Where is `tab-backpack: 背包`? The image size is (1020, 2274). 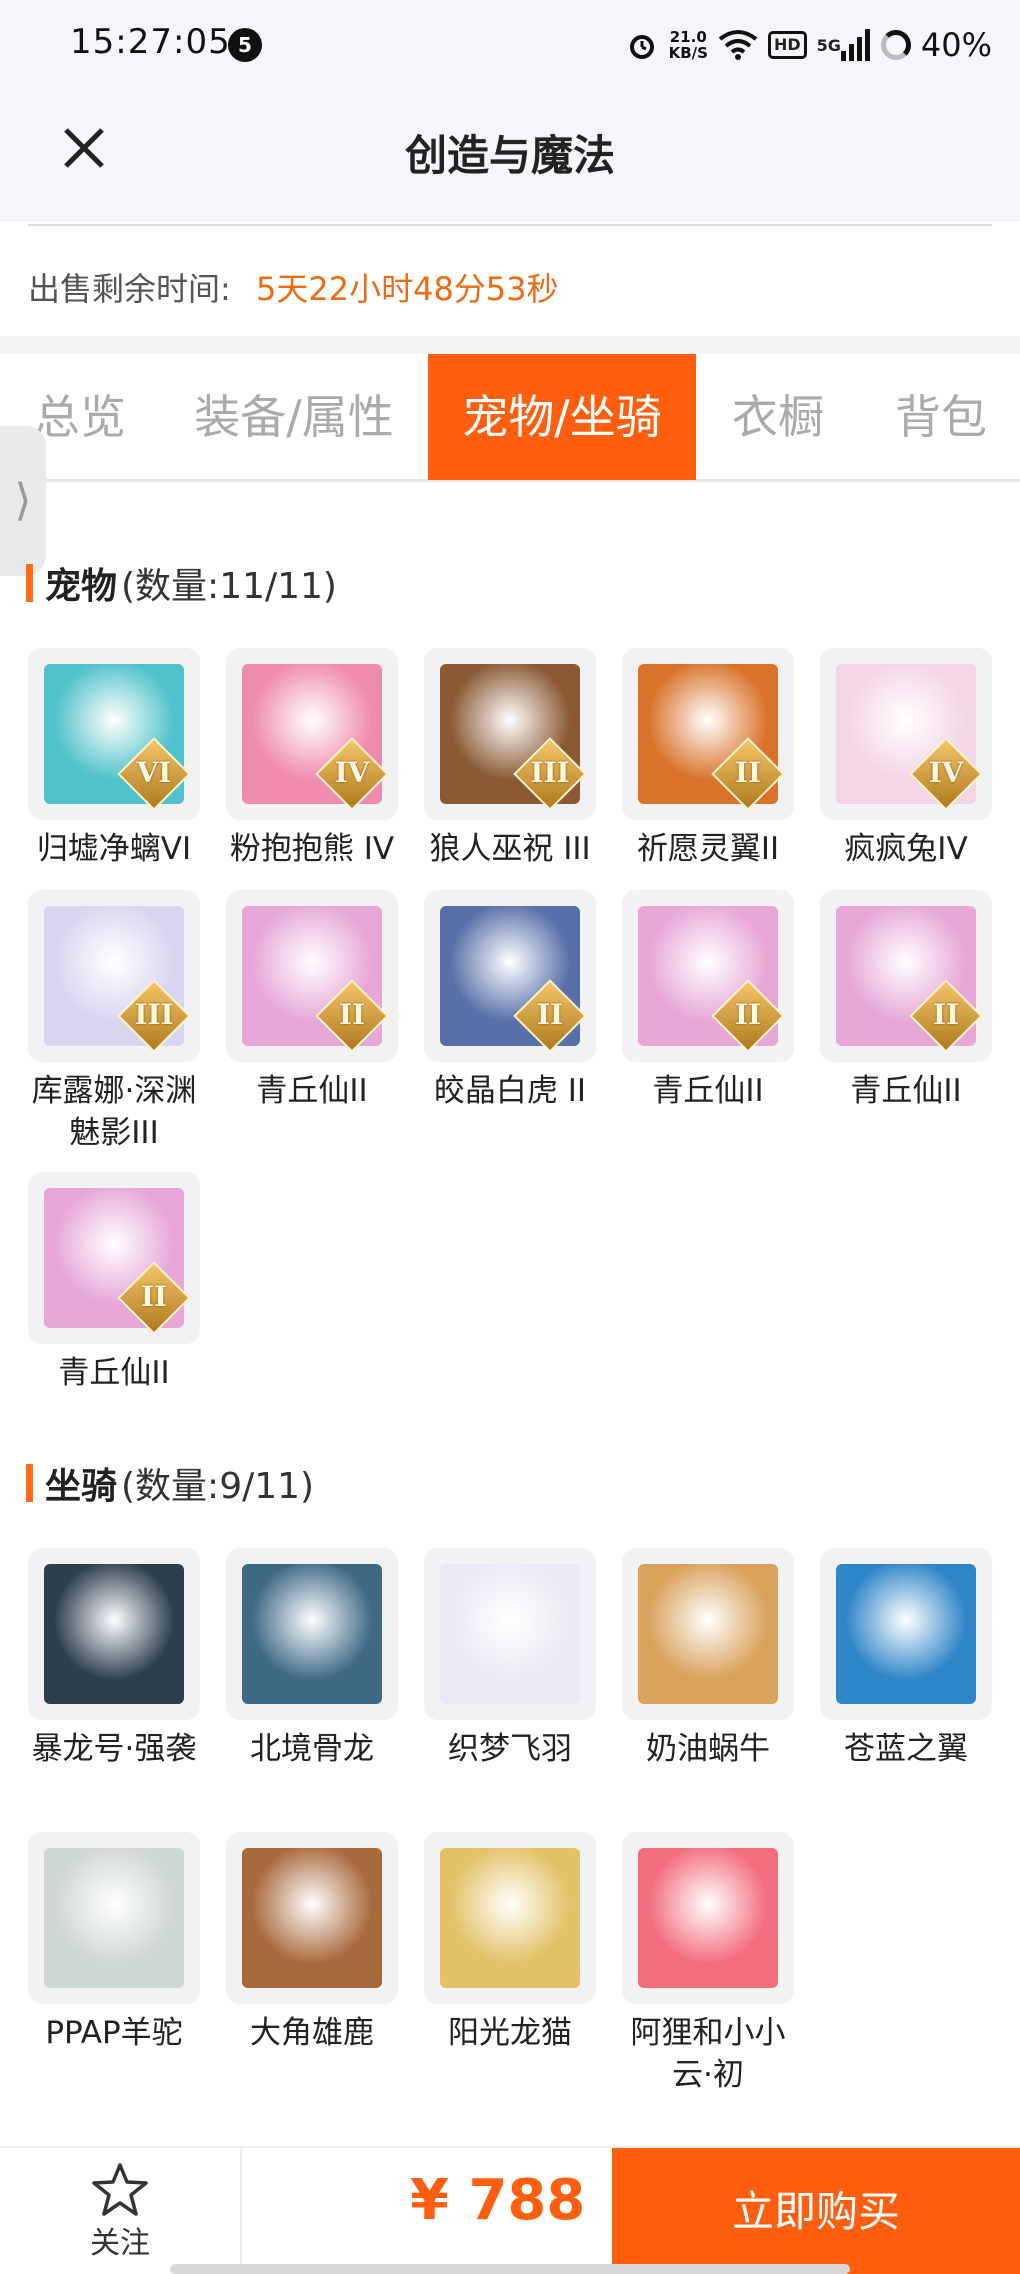 tab-backpack: 背包 is located at coordinates (941, 417).